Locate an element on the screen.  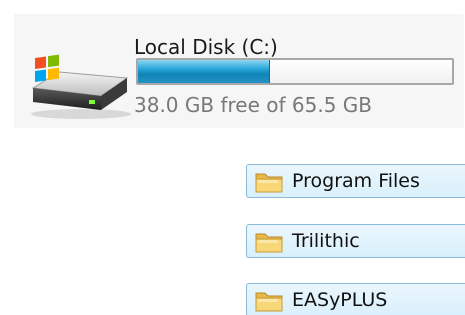
folder-label: Trilithic is located at coordinates (326, 241).